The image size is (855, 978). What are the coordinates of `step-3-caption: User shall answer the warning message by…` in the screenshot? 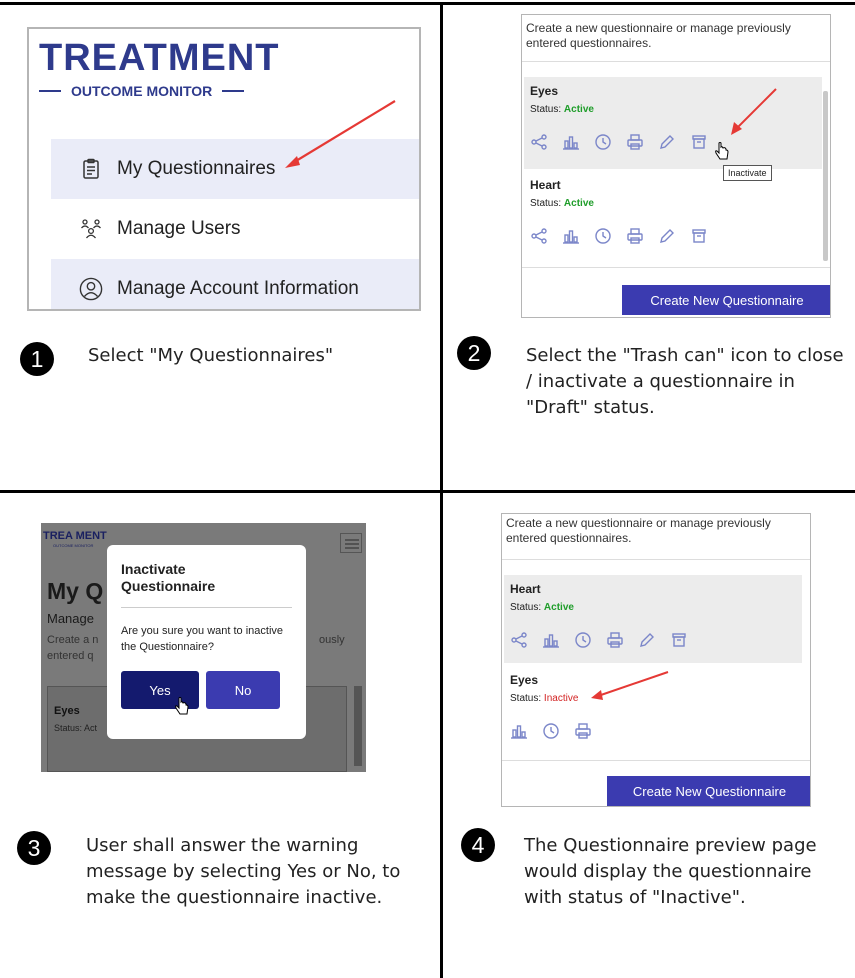 It's located at (243, 871).